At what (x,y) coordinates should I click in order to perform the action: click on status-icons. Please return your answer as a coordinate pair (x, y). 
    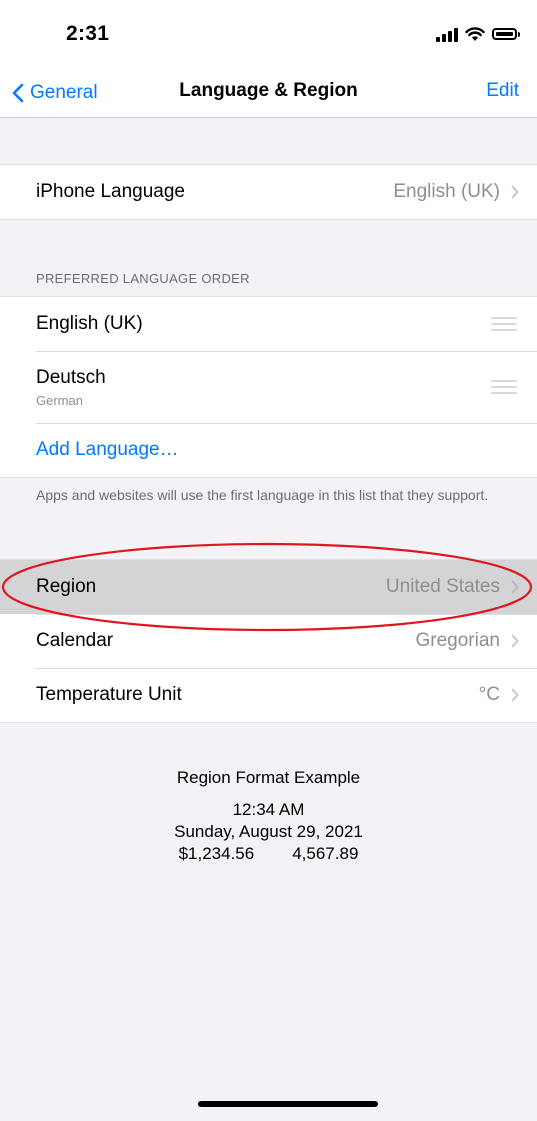
    Looking at the image, I should click on (478, 34).